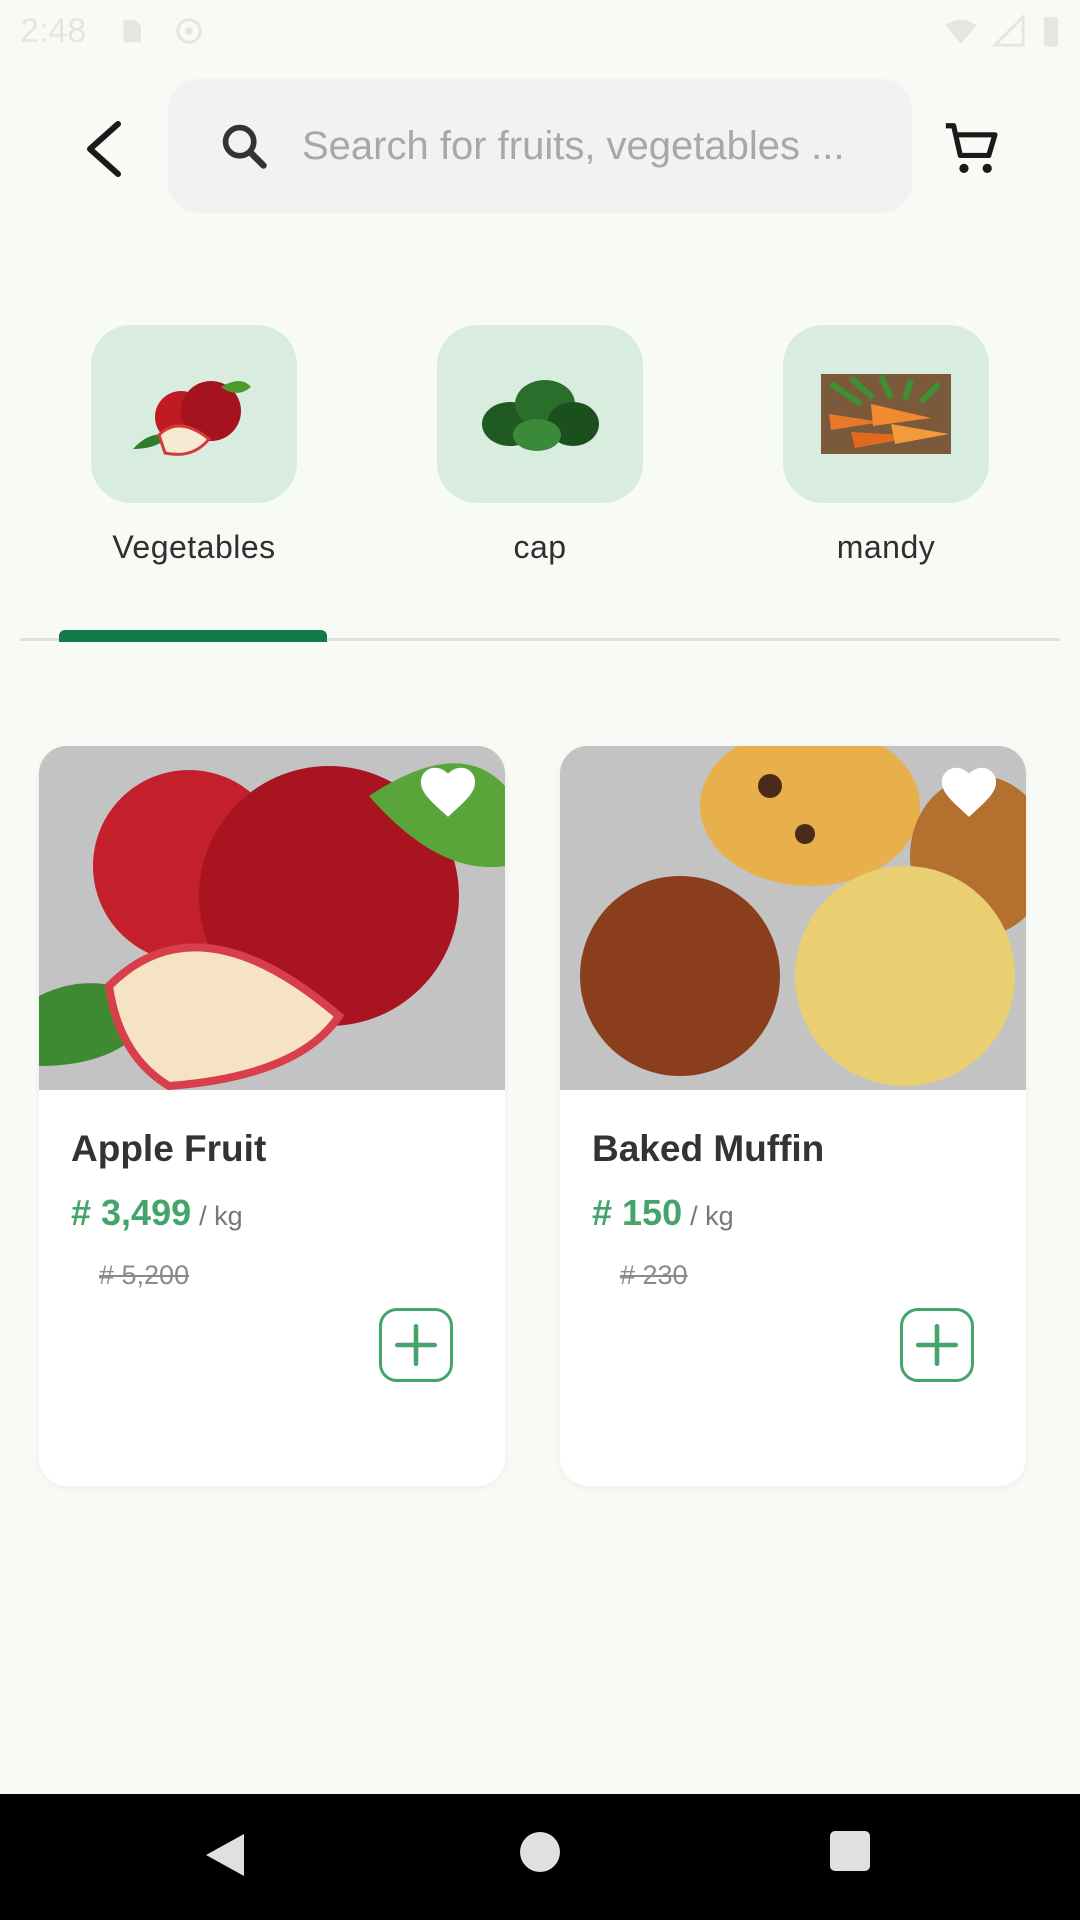 Image resolution: width=1080 pixels, height=1920 pixels. What do you see at coordinates (540, 547) in the screenshot?
I see `category-label: cap` at bounding box center [540, 547].